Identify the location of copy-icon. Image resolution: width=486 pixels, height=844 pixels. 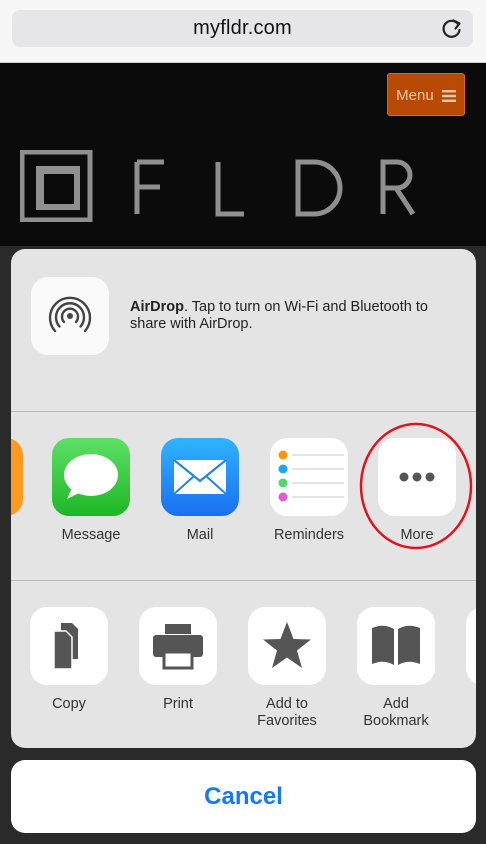
(69, 646).